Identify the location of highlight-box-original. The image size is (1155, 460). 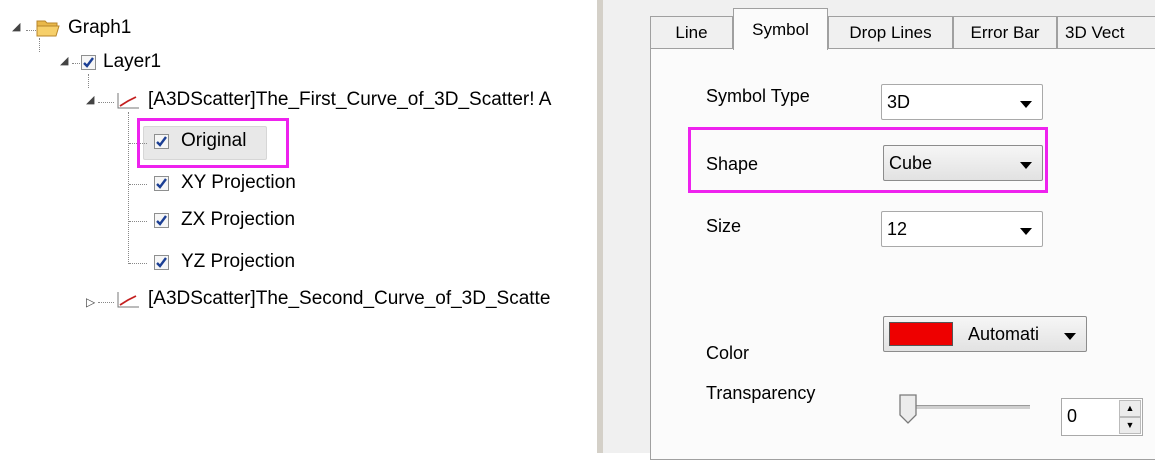
(213, 143).